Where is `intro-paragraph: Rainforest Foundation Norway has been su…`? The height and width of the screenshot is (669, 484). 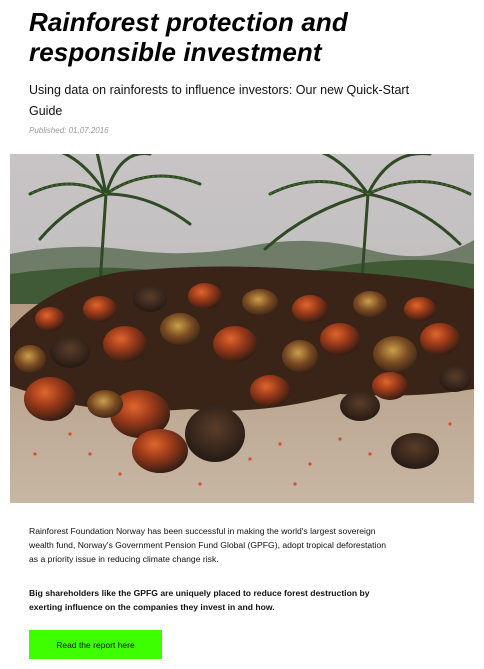
intro-paragraph: Rainforest Foundation Norway has been su… is located at coordinates (208, 545).